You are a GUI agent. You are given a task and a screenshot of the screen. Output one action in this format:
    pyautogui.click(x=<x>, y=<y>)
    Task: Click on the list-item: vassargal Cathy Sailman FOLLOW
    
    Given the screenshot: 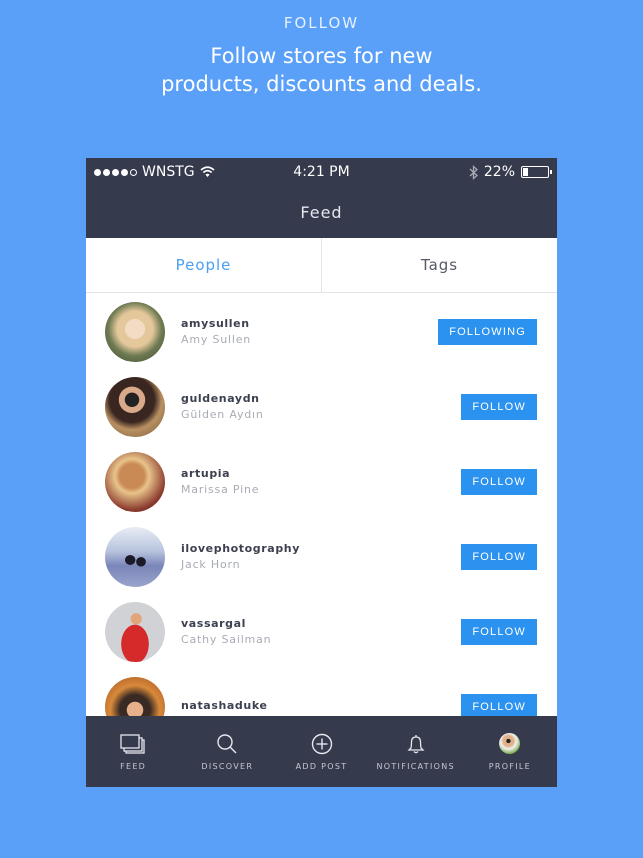 What is the action you would take?
    pyautogui.click(x=321, y=631)
    